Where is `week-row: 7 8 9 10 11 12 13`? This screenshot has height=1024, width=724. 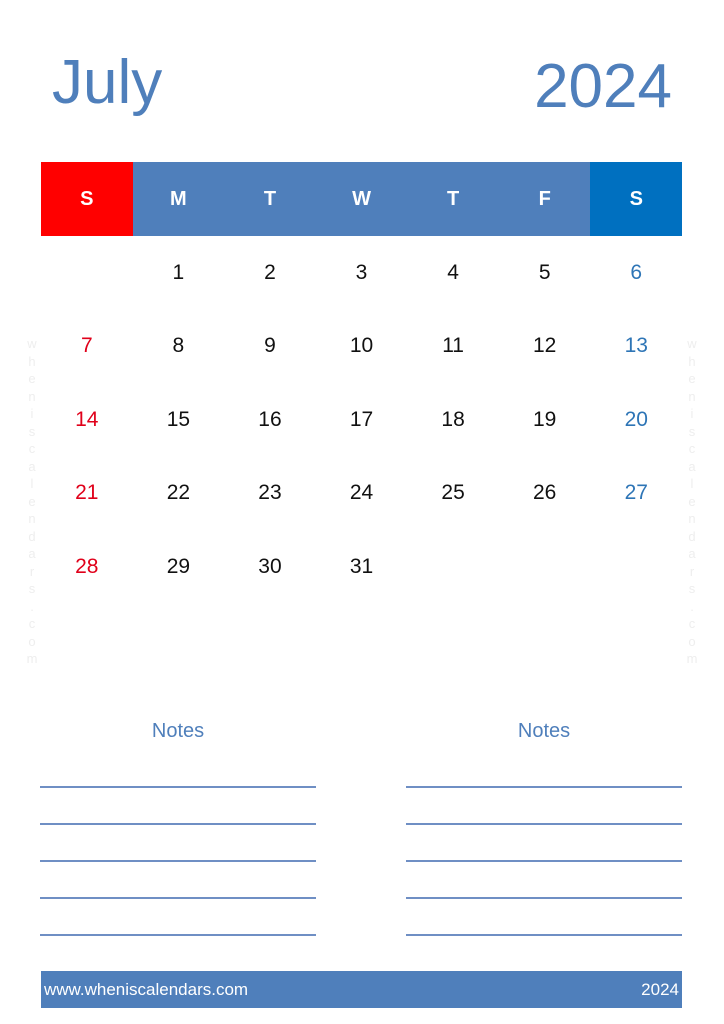
week-row: 7 8 9 10 11 12 13 is located at coordinates (361, 347).